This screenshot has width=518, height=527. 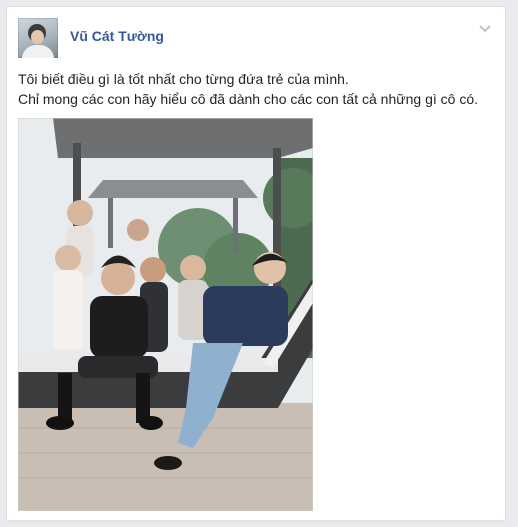 I want to click on avatar-shoulders, so click(x=38, y=51).